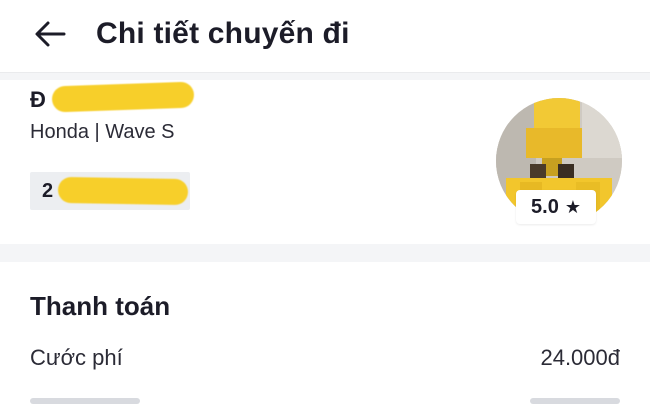 The height and width of the screenshot is (406, 650). What do you see at coordinates (102, 132) in the screenshot?
I see `vehicle-info: Honda | Wave S` at bounding box center [102, 132].